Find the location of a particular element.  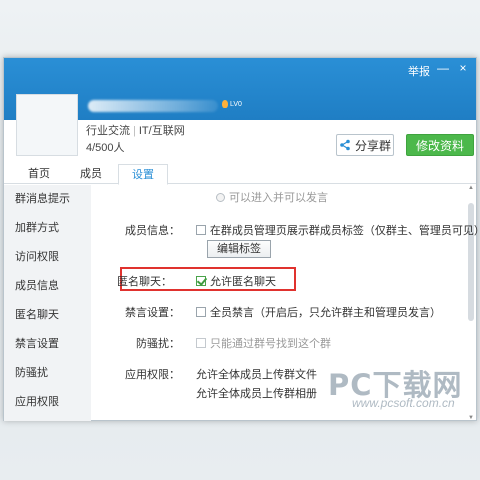

share-icon is located at coordinates (345, 145).